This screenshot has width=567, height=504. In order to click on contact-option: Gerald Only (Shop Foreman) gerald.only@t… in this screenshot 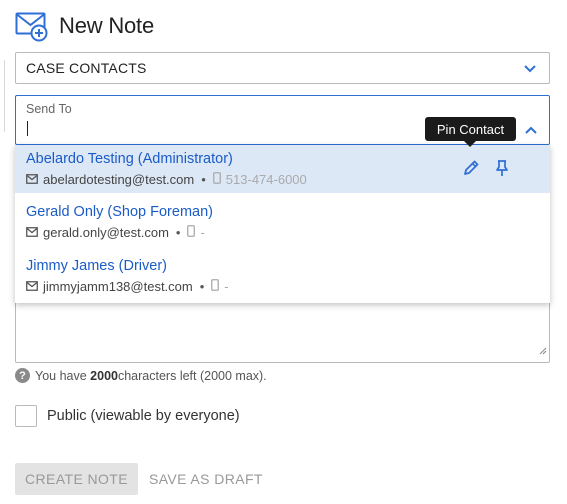, I will do `click(282, 222)`.